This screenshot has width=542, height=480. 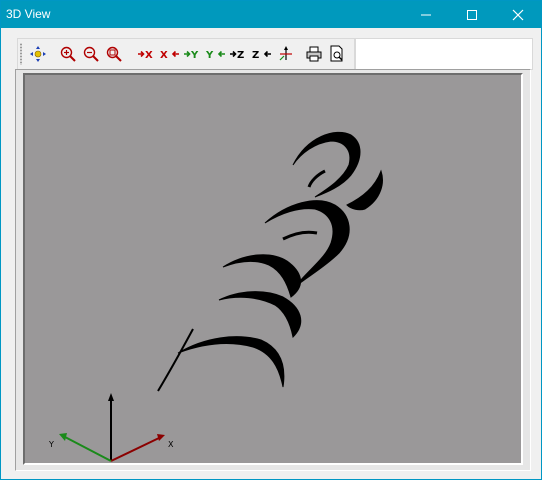 I want to click on title-bar: 3D View, so click(x=271, y=14).